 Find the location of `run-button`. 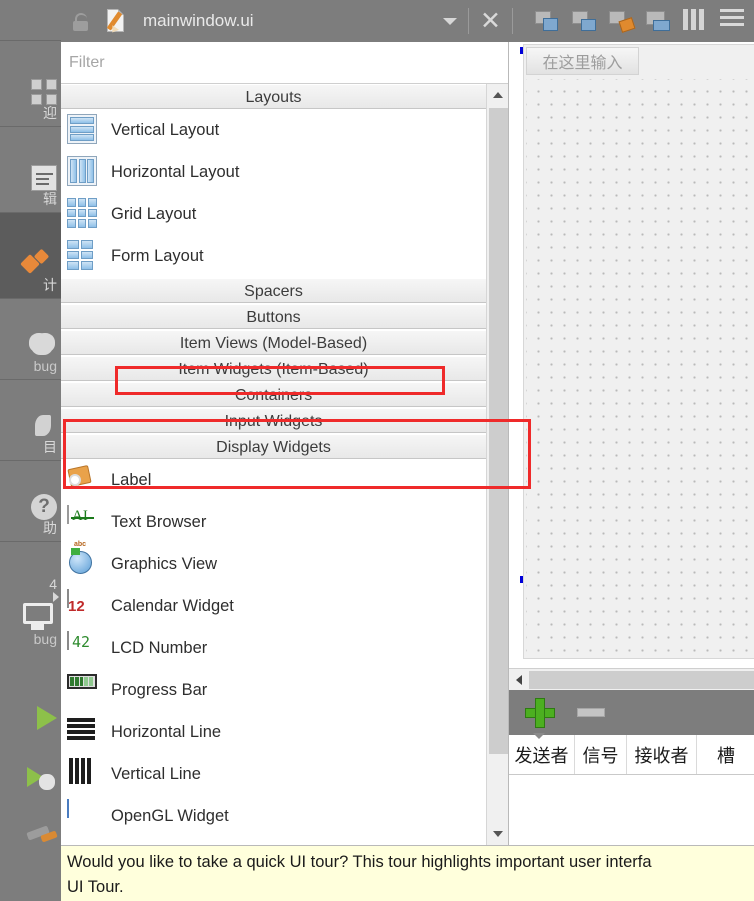

run-button is located at coordinates (30, 699).